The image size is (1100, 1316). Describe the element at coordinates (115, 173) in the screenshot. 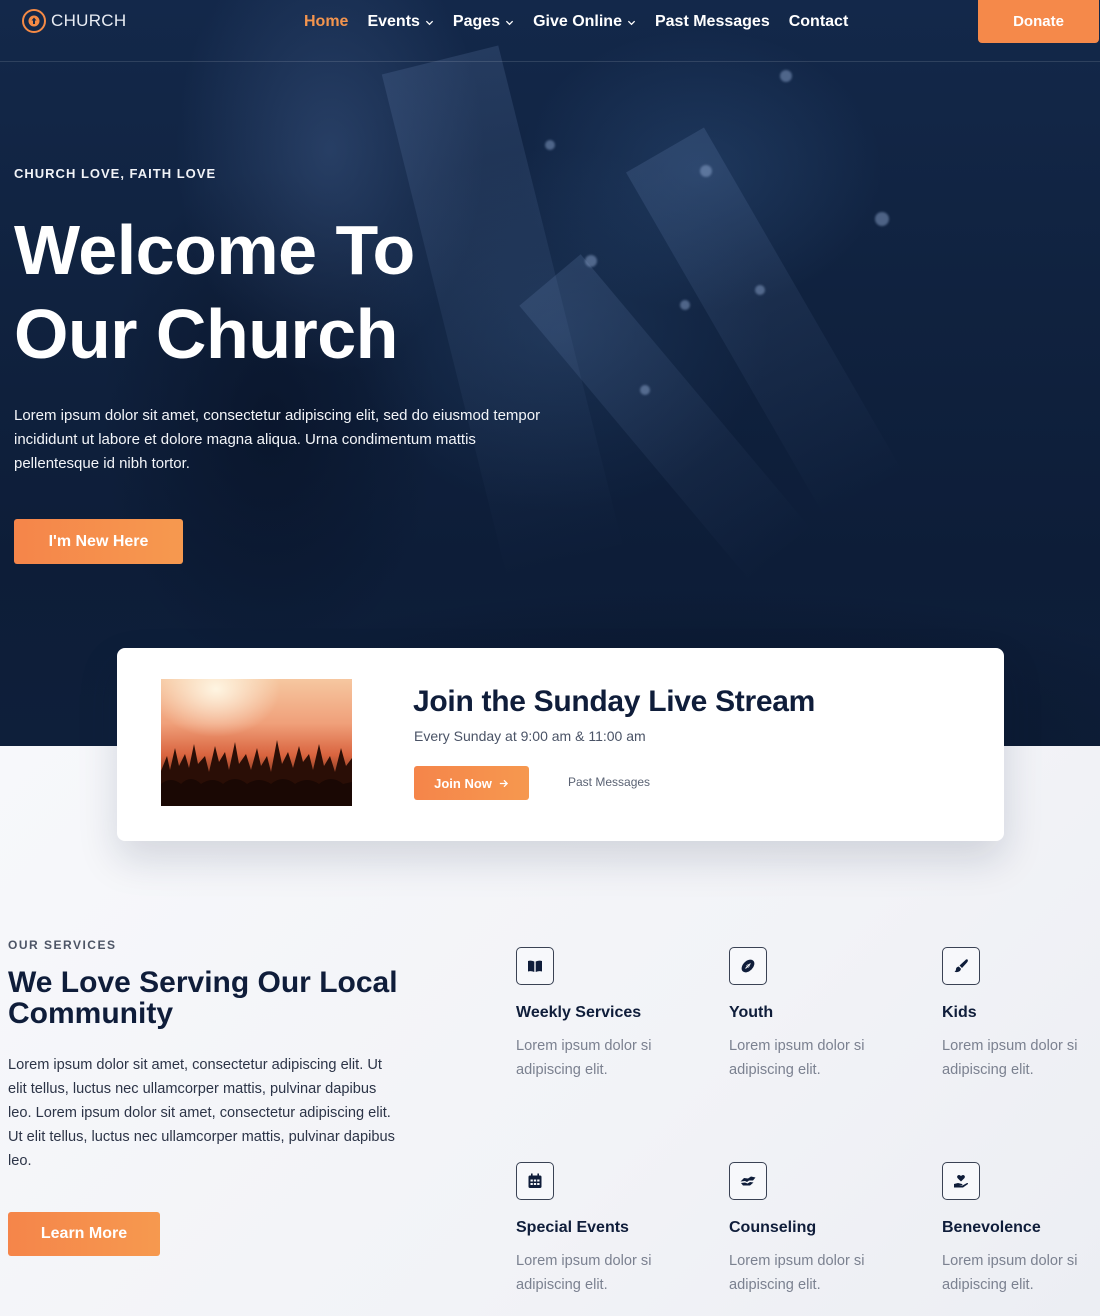

I see `hero-eyebrow: CHURCH LOVE, FAITH LOVE` at that location.